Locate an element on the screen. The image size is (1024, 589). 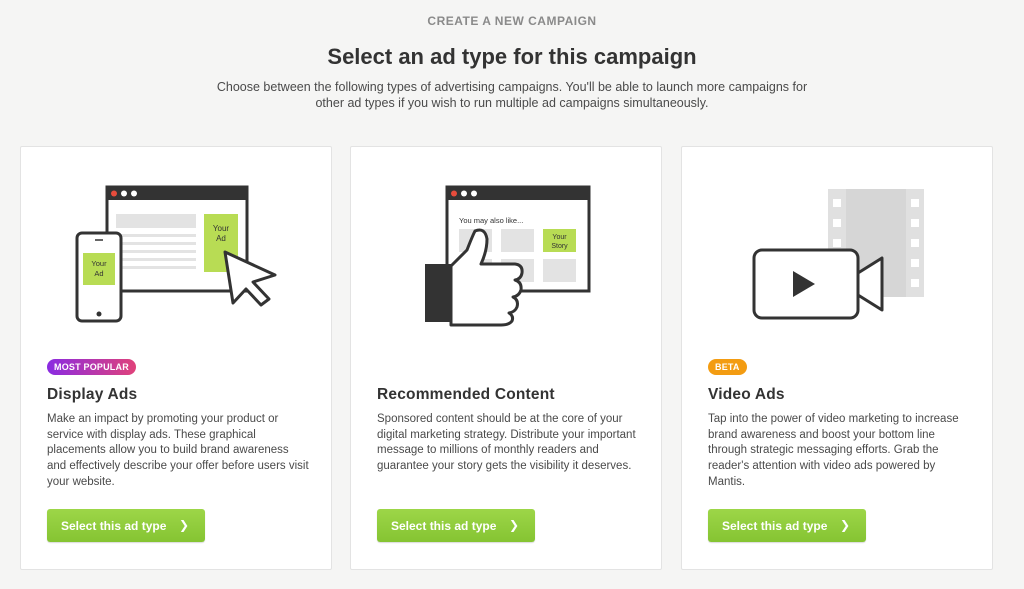
page-kicker: CREATE A NEW CAMPAIGN is located at coordinates (512, 21).